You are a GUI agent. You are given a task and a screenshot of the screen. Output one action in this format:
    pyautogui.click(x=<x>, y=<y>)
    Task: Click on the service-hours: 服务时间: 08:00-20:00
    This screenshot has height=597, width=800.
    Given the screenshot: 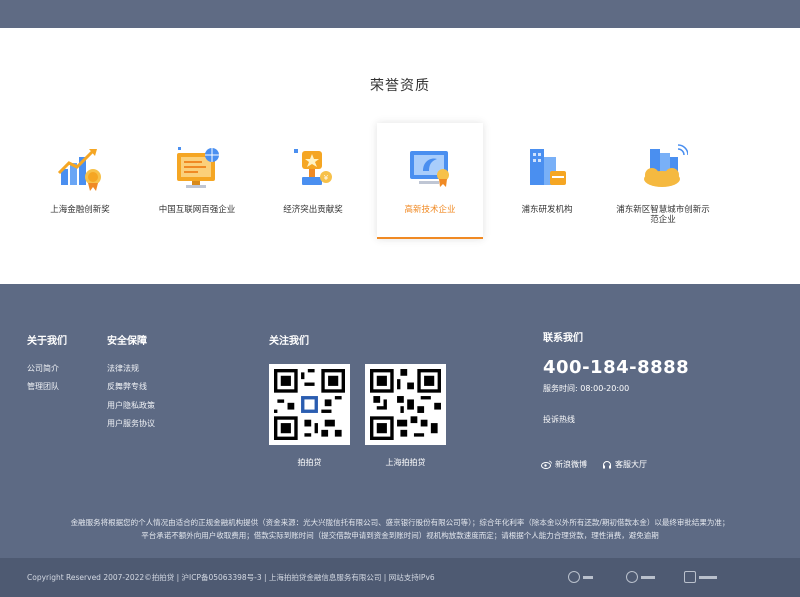 What is the action you would take?
    pyautogui.click(x=586, y=388)
    